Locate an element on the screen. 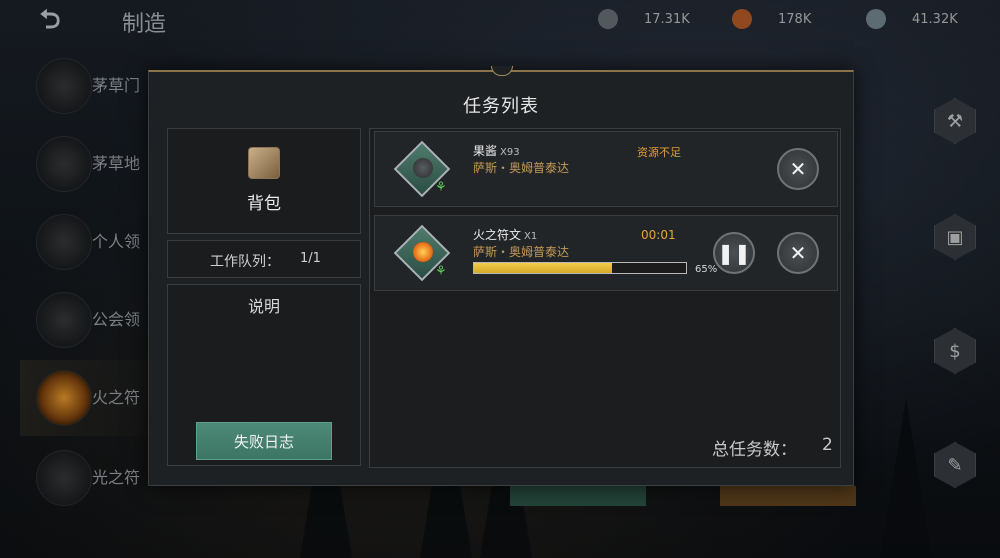 Image resolution: width=1000 pixels, height=558 pixels. task-quantity: X93 is located at coordinates (510, 152).